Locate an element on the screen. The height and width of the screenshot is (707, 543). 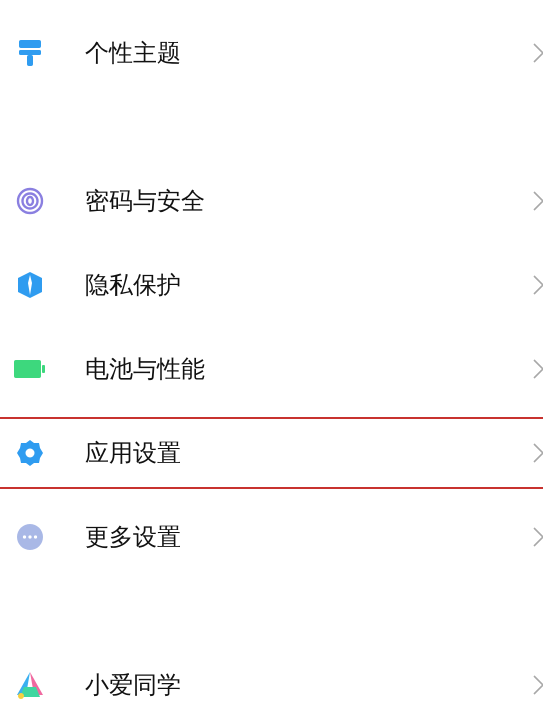
row-label: 小爱同学 is located at coordinates (133, 685).